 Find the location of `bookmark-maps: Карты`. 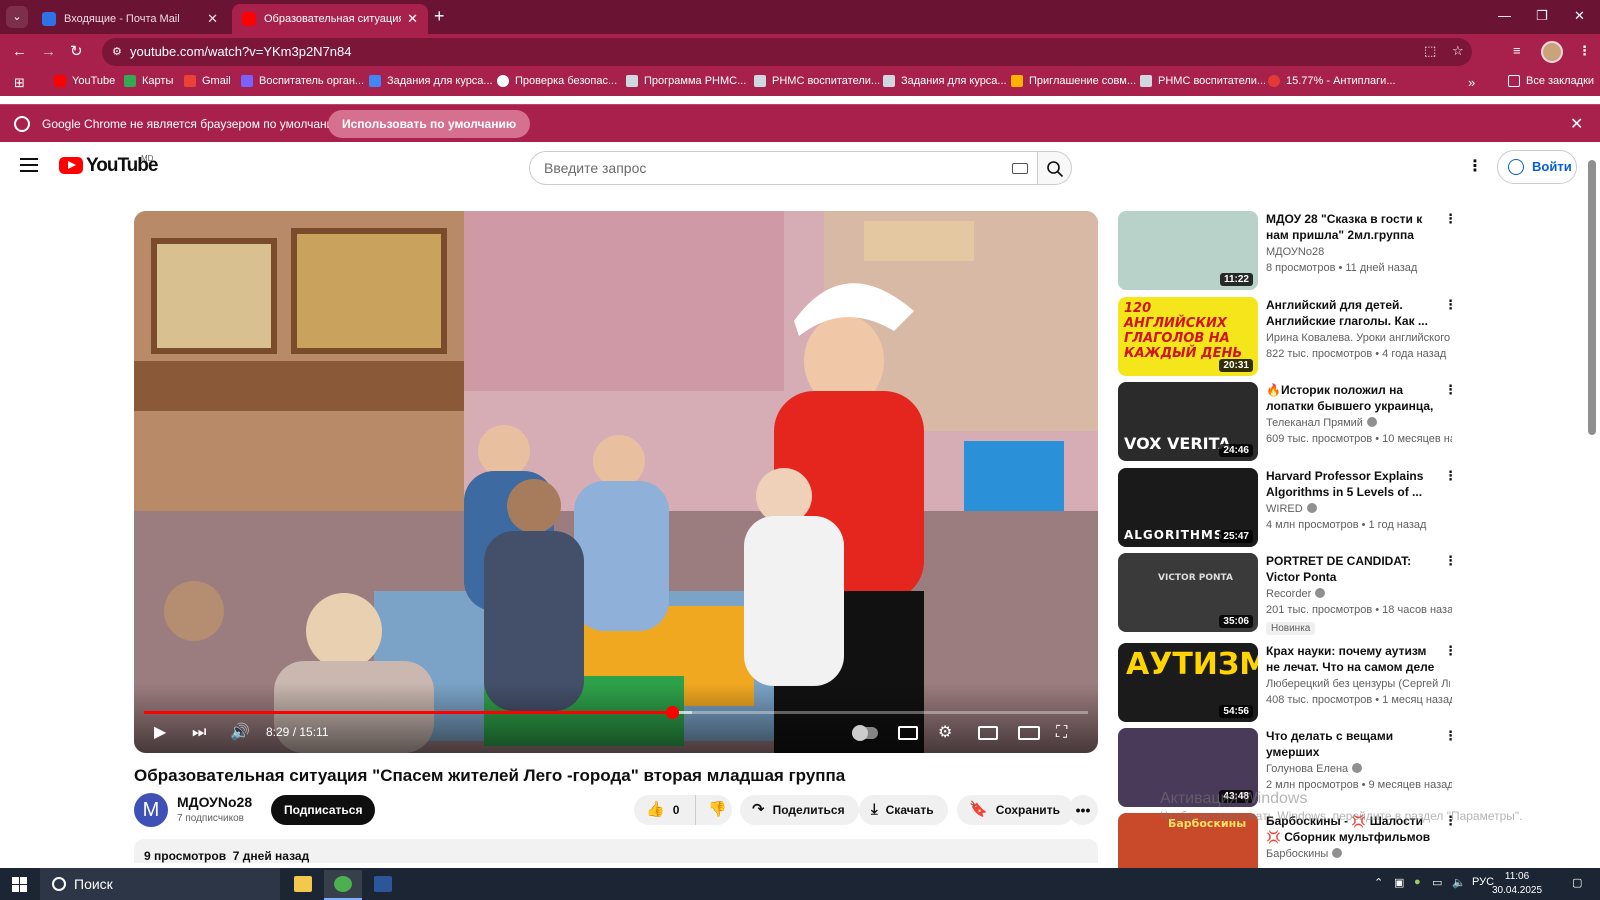

bookmark-maps: Карты is located at coordinates (148, 81).